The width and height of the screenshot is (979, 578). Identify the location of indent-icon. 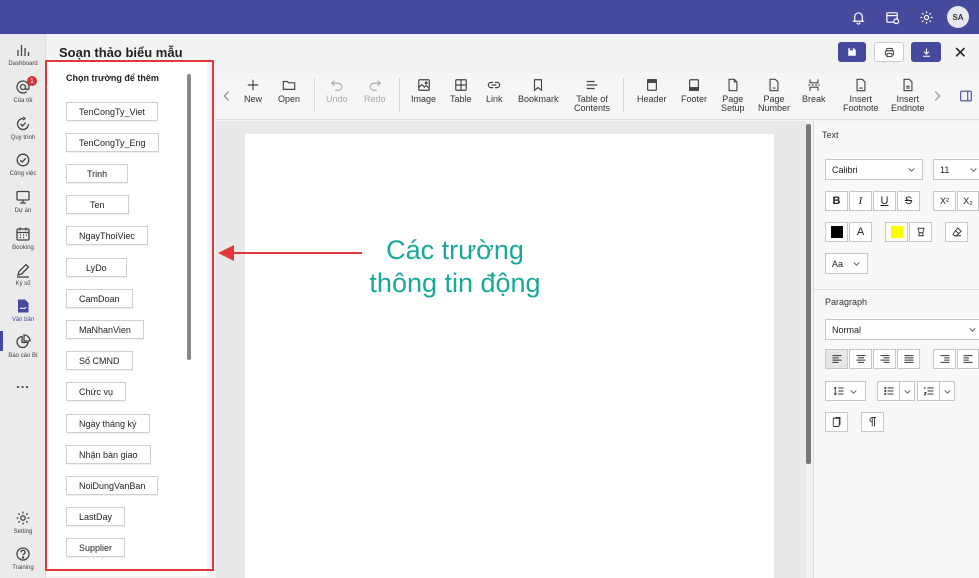
(968, 359).